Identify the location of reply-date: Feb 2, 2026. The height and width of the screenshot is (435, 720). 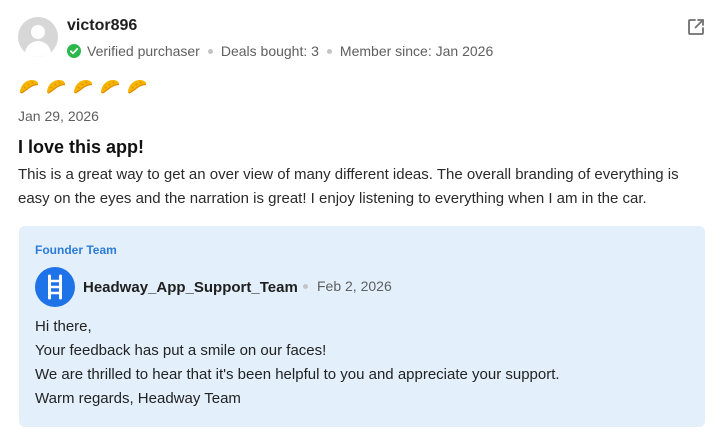
(354, 286).